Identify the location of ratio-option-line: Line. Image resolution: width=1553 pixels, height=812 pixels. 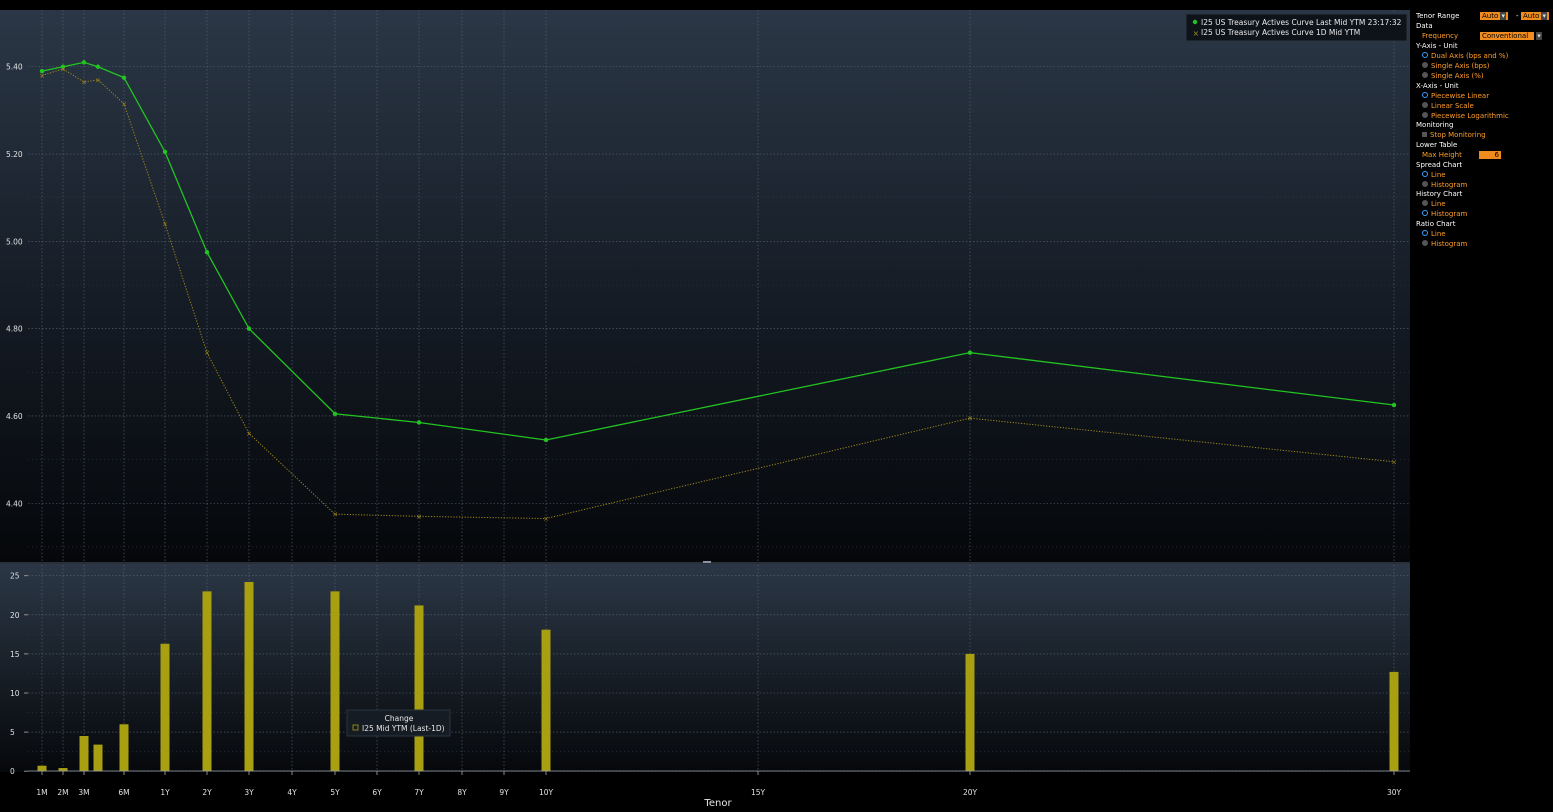
(1434, 234).